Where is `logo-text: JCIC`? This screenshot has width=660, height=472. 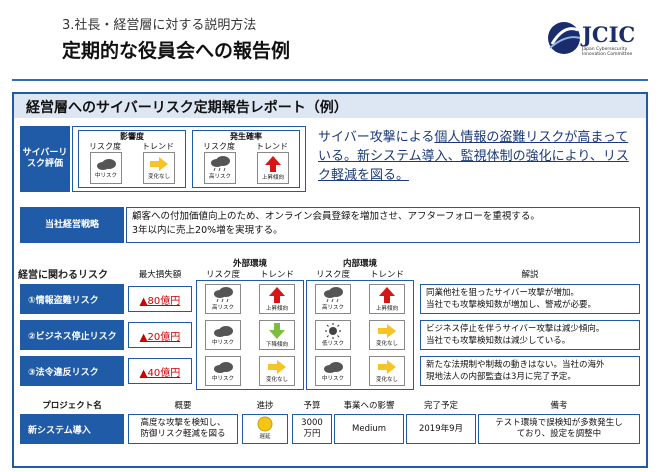 logo-text: JCIC is located at coordinates (609, 34).